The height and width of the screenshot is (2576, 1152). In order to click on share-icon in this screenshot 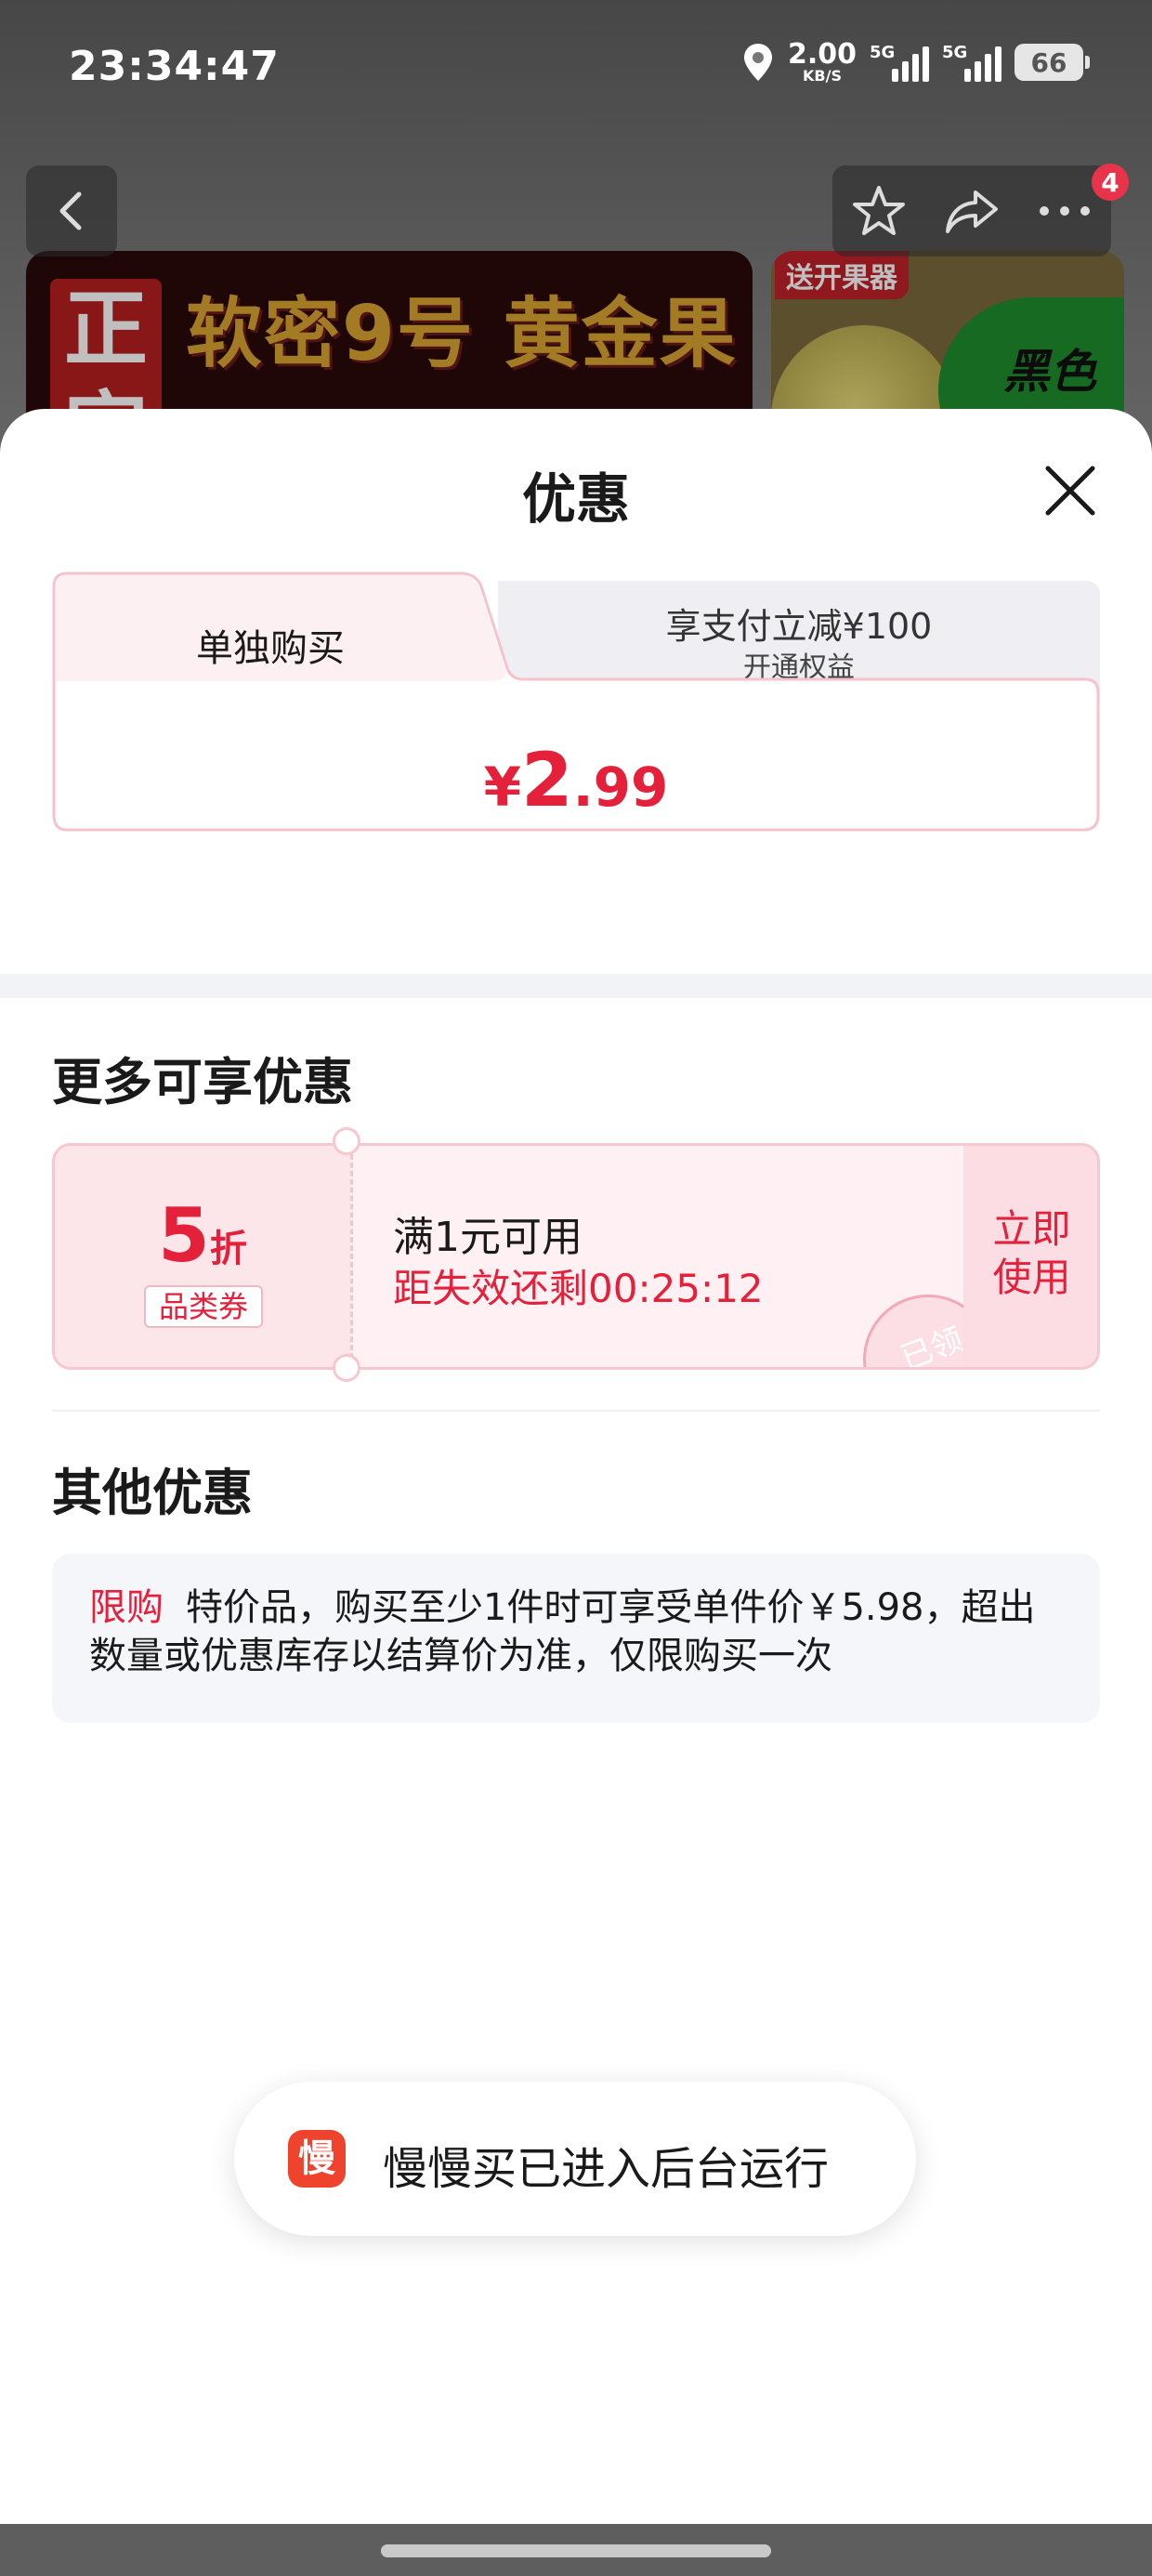, I will do `click(972, 211)`.